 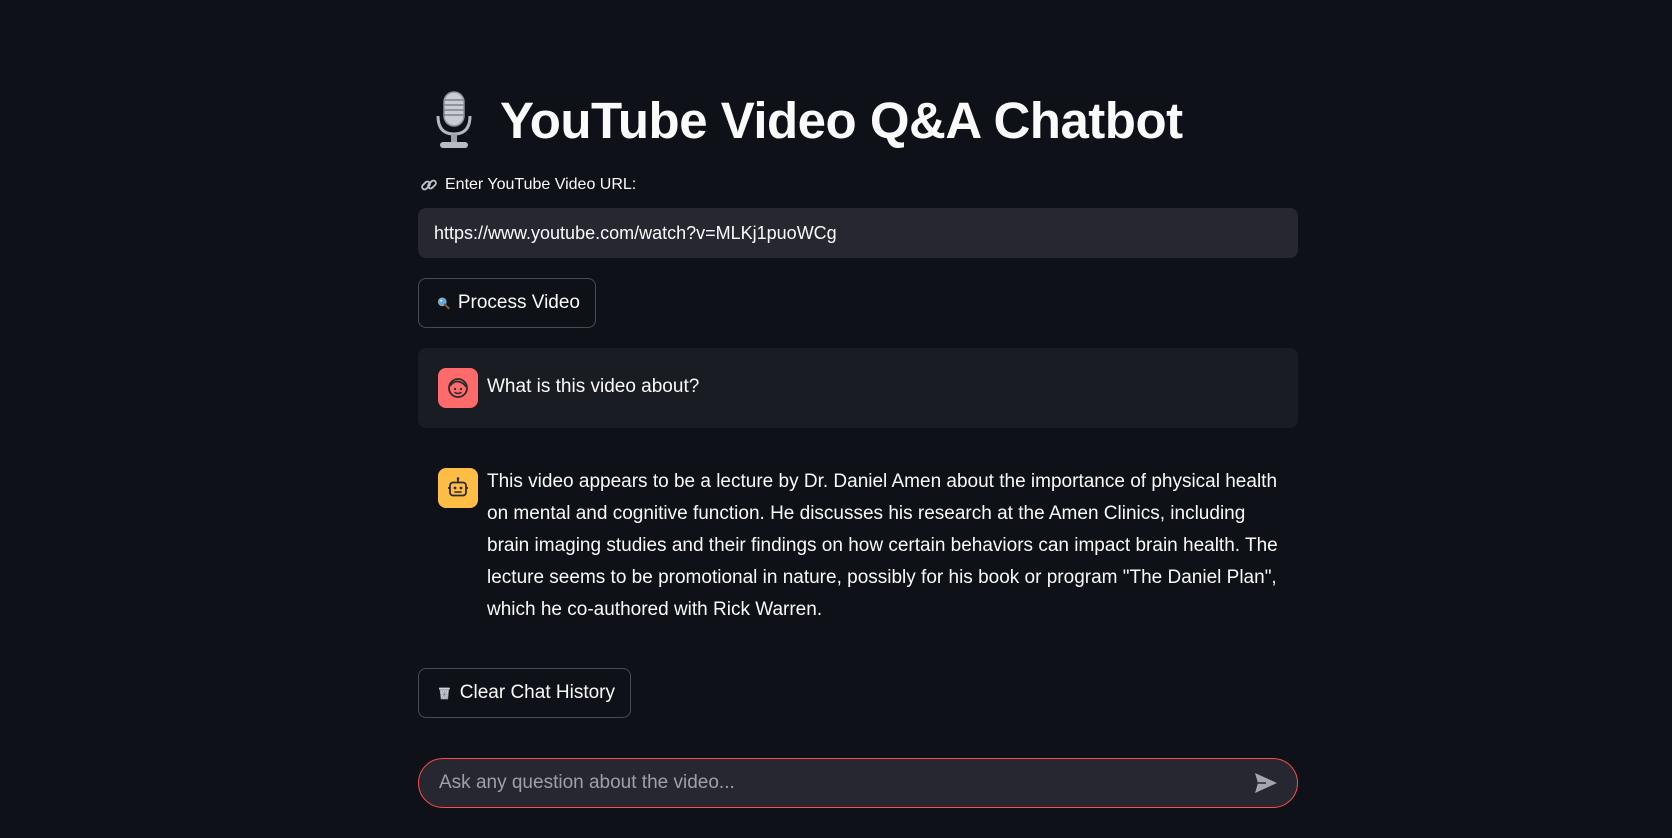 I want to click on page-title: YouTube Video Q&A Chatbot, so click(x=807, y=120).